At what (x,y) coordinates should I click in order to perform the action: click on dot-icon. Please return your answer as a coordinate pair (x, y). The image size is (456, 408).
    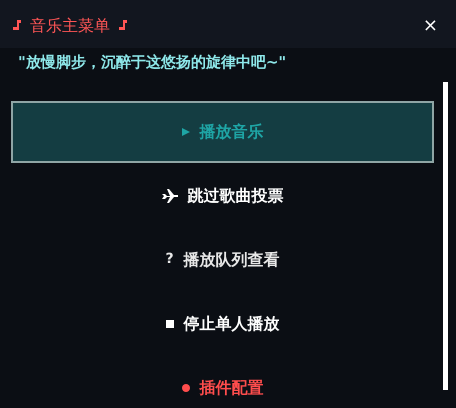
    Looking at the image, I should click on (186, 388).